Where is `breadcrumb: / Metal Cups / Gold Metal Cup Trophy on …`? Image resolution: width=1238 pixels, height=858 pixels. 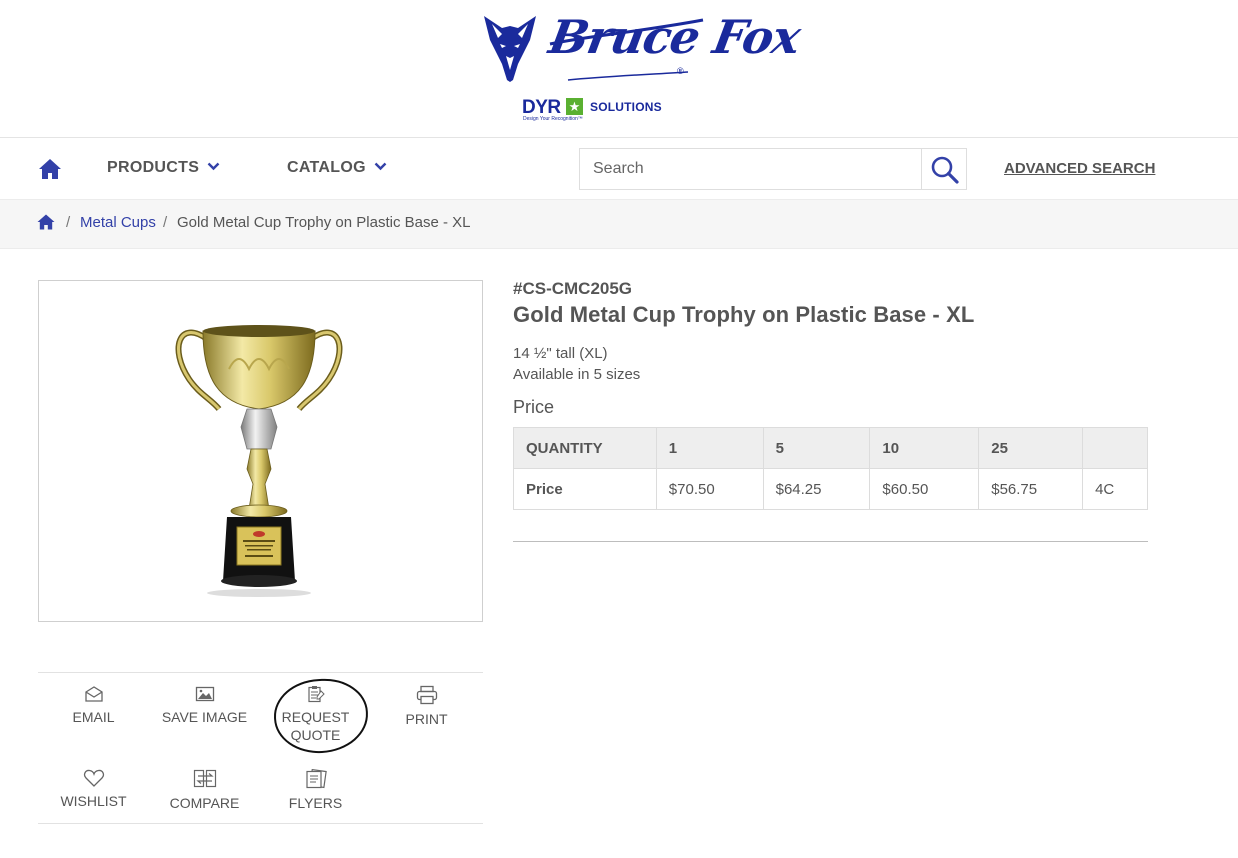 breadcrumb: / Metal Cups / Gold Metal Cup Trophy on … is located at coordinates (619, 224).